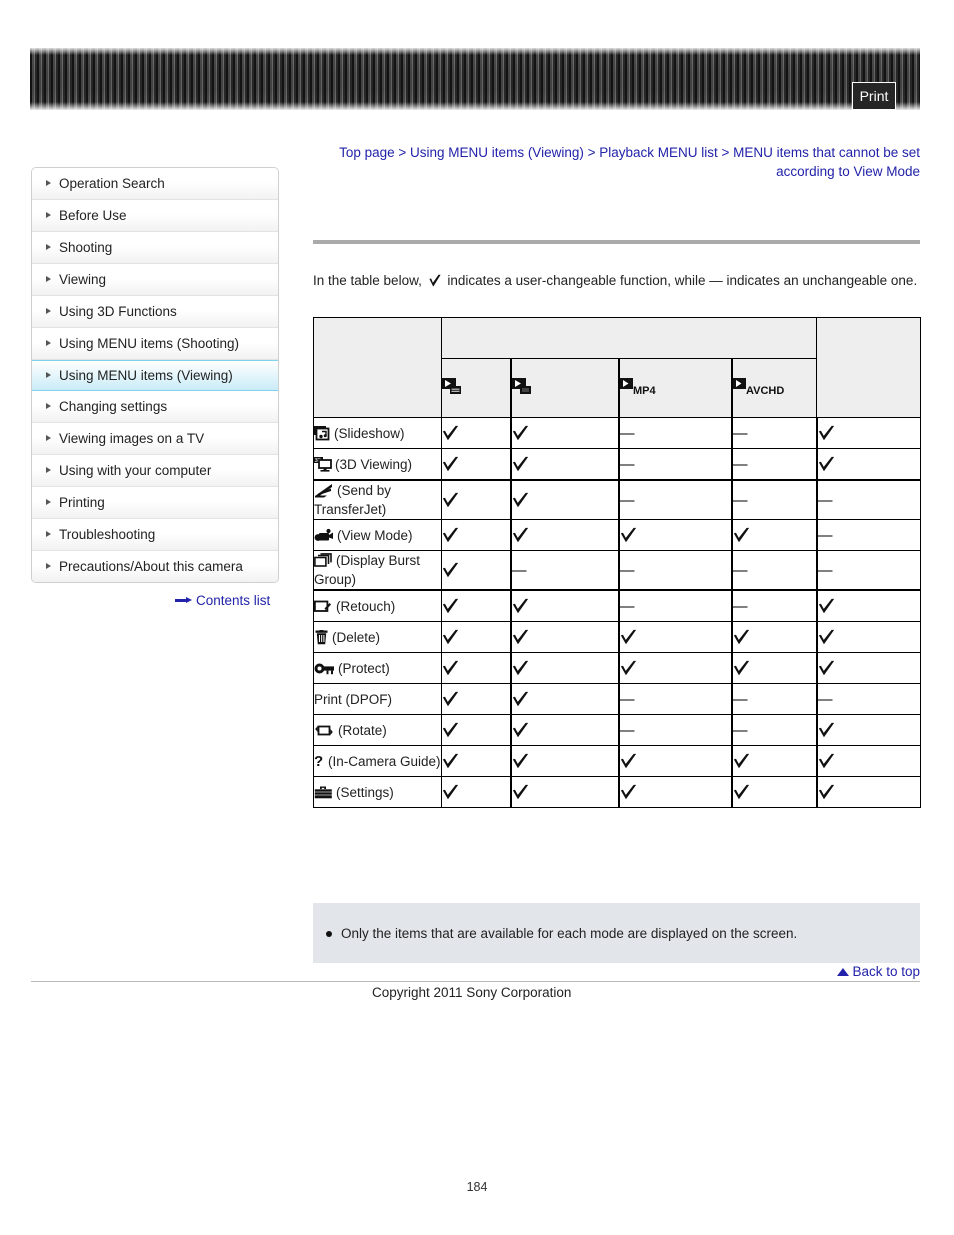 This screenshot has height=1235, width=954. I want to click on contents-list-link: Contents list, so click(222, 600).